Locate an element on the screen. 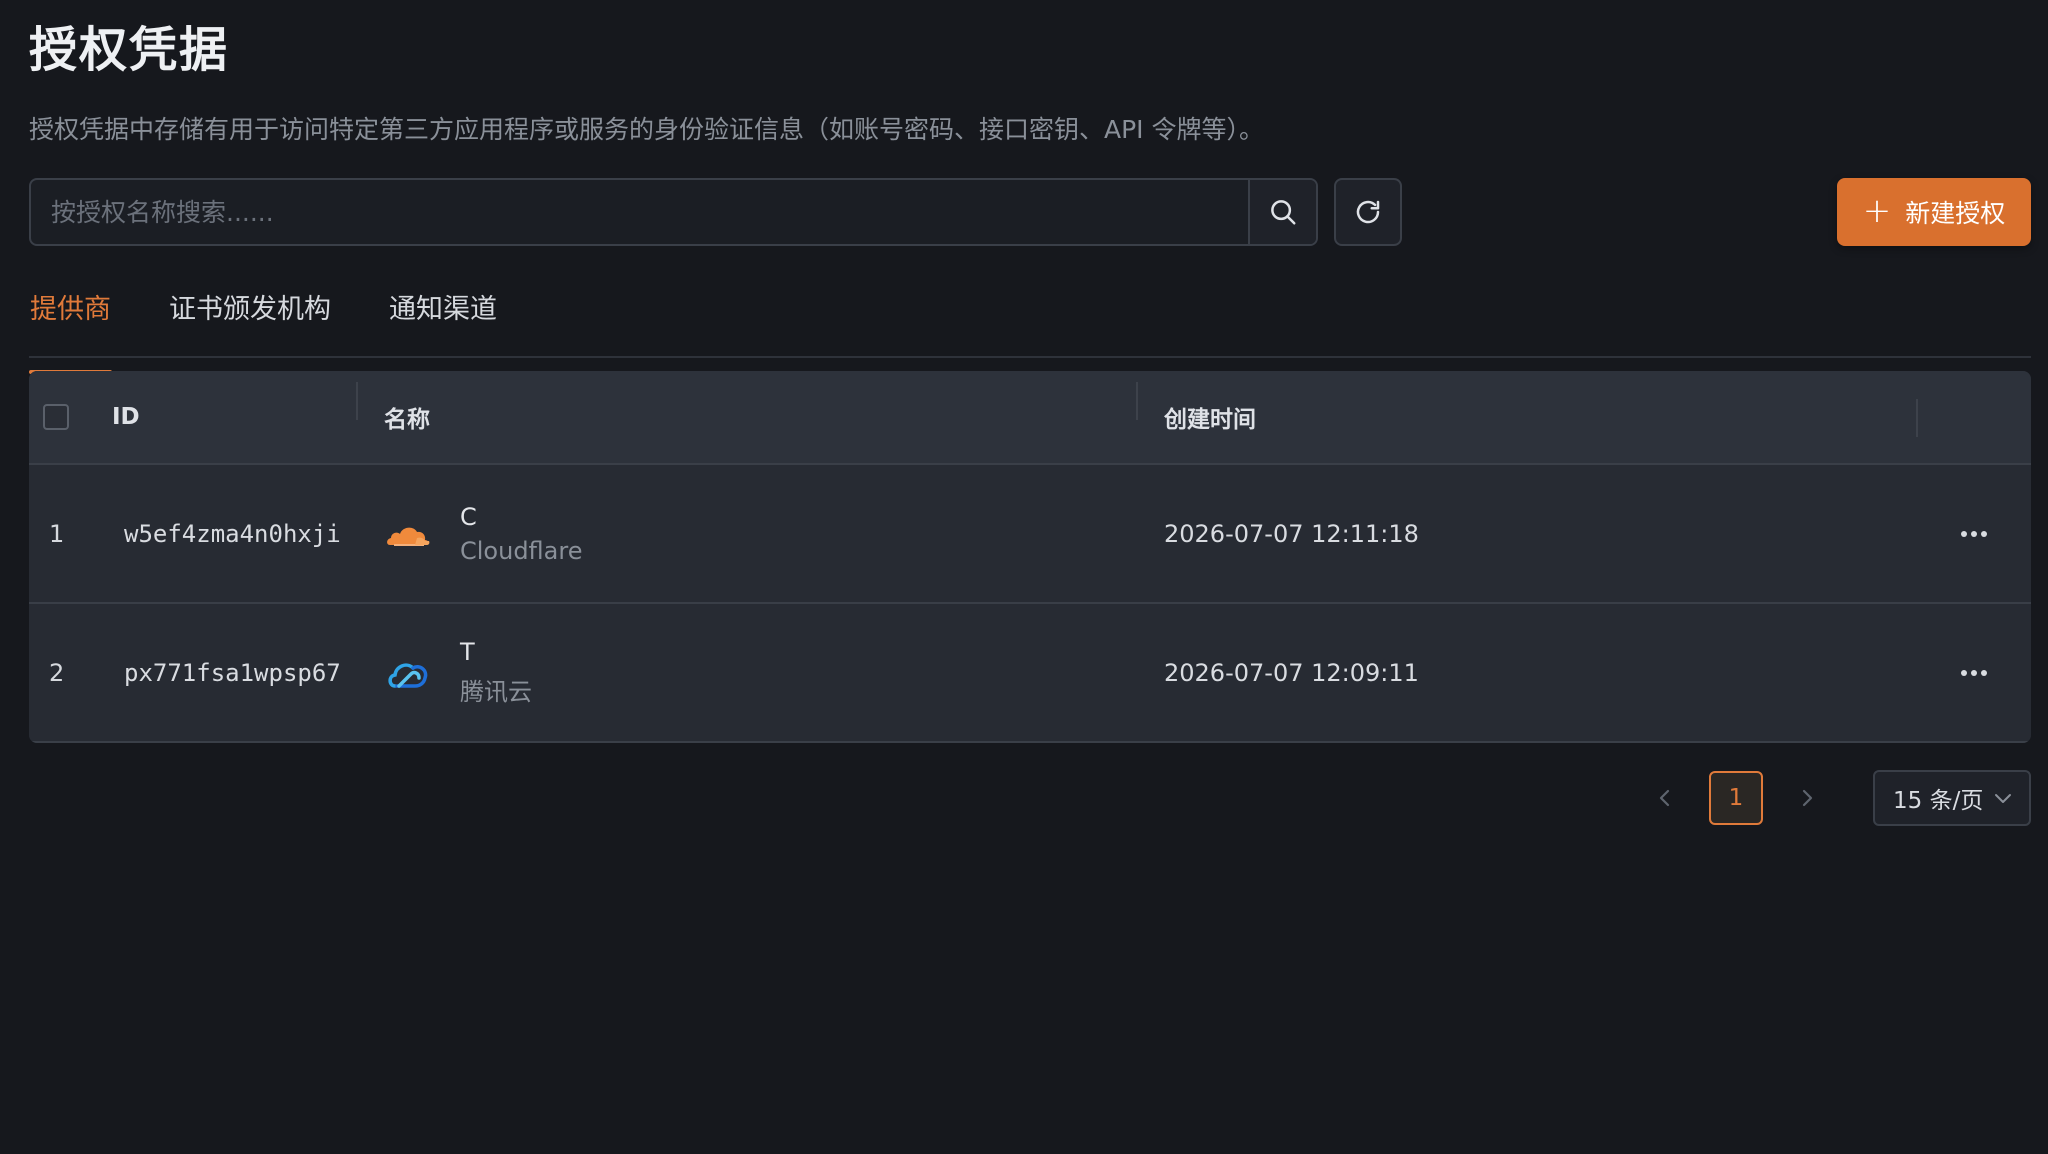 This screenshot has width=2048, height=1154. table-header: ID 名称 创建时间 is located at coordinates (1030, 418).